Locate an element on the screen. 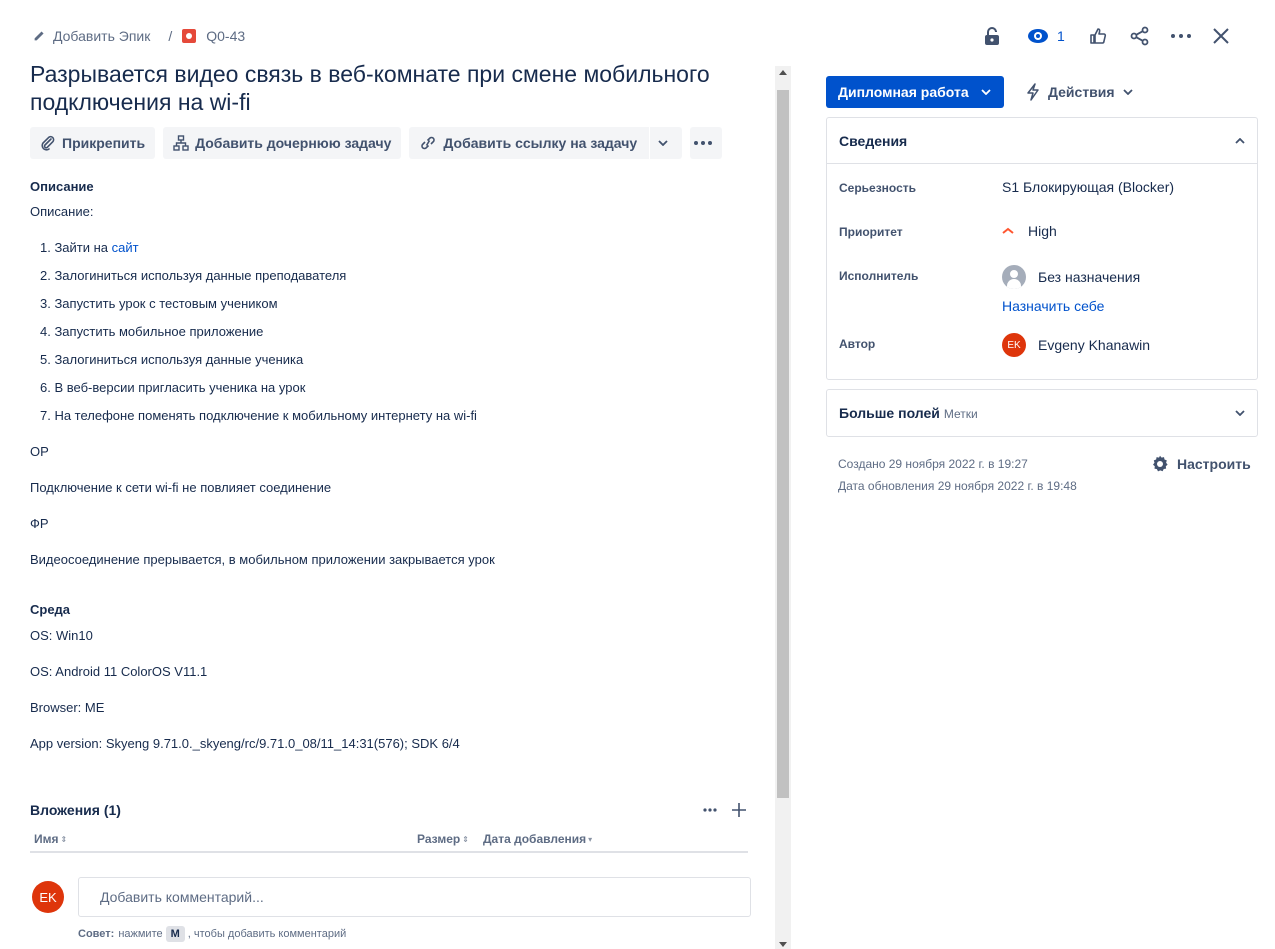 The height and width of the screenshot is (949, 1275). attach-button: Прикрепить is located at coordinates (93, 143).